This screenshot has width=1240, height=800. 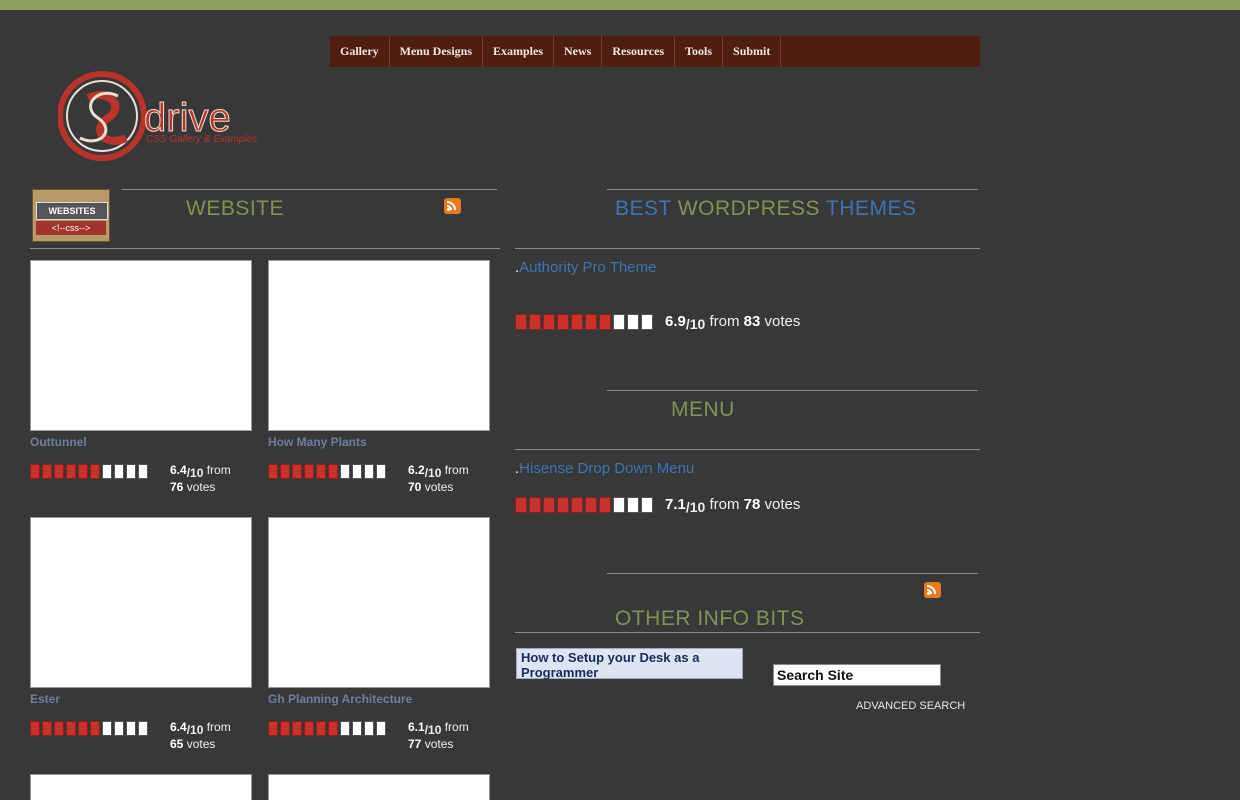 I want to click on card-title-2: How Many Plants, so click(x=317, y=442).